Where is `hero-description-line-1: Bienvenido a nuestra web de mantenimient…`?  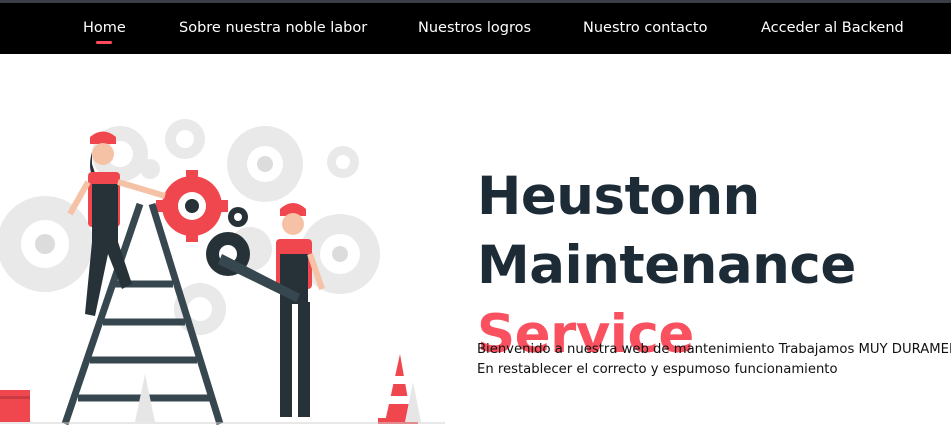 hero-description-line-1: Bienvenido a nuestra web de mantenimient… is located at coordinates (714, 349).